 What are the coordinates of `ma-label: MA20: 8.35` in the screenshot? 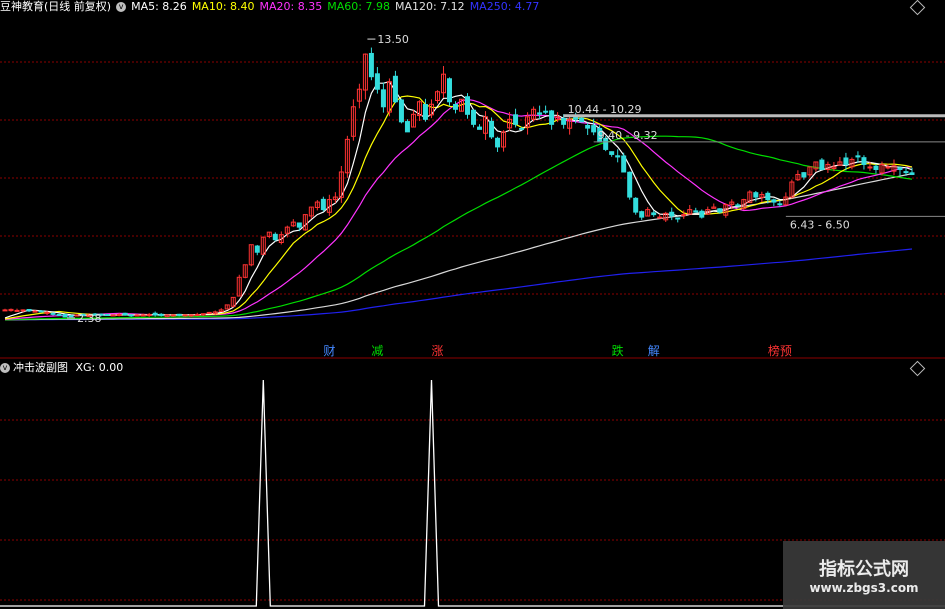 It's located at (291, 6).